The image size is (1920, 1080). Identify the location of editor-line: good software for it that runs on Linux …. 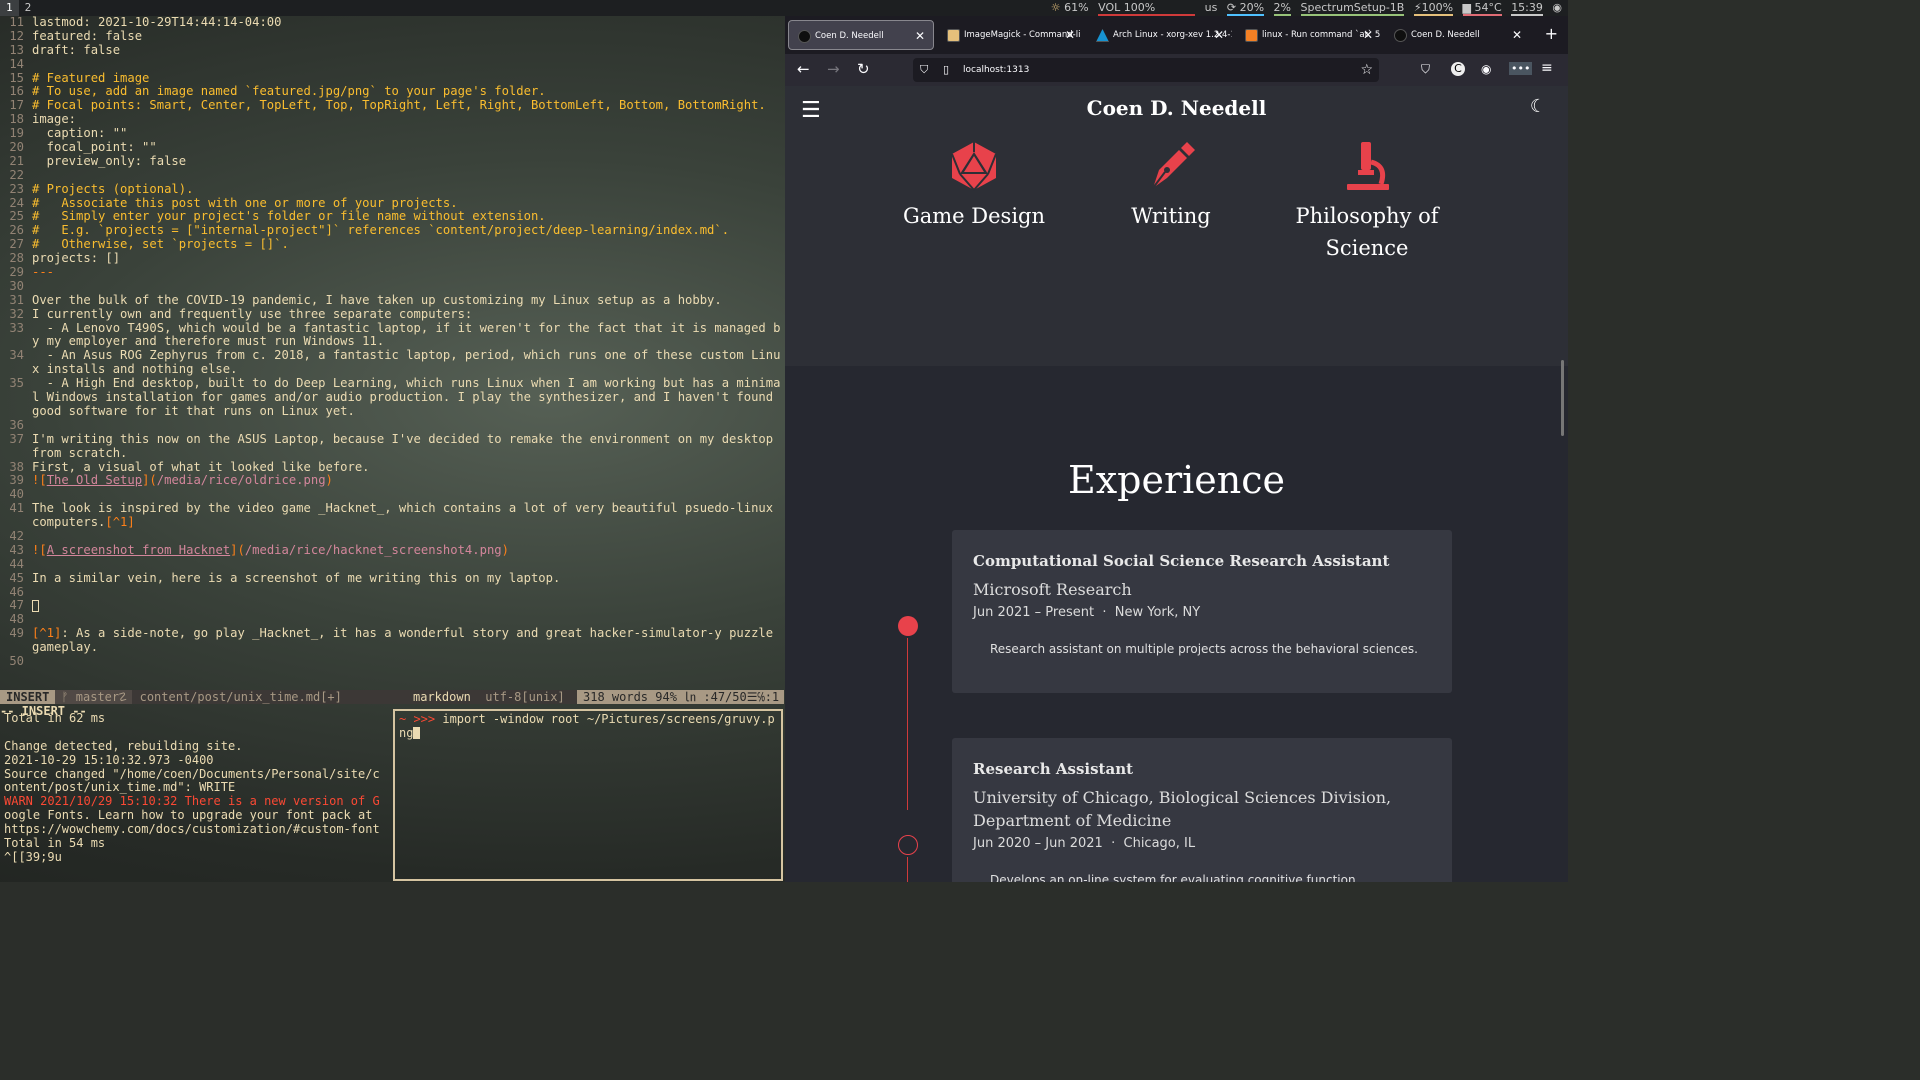
(392, 411).